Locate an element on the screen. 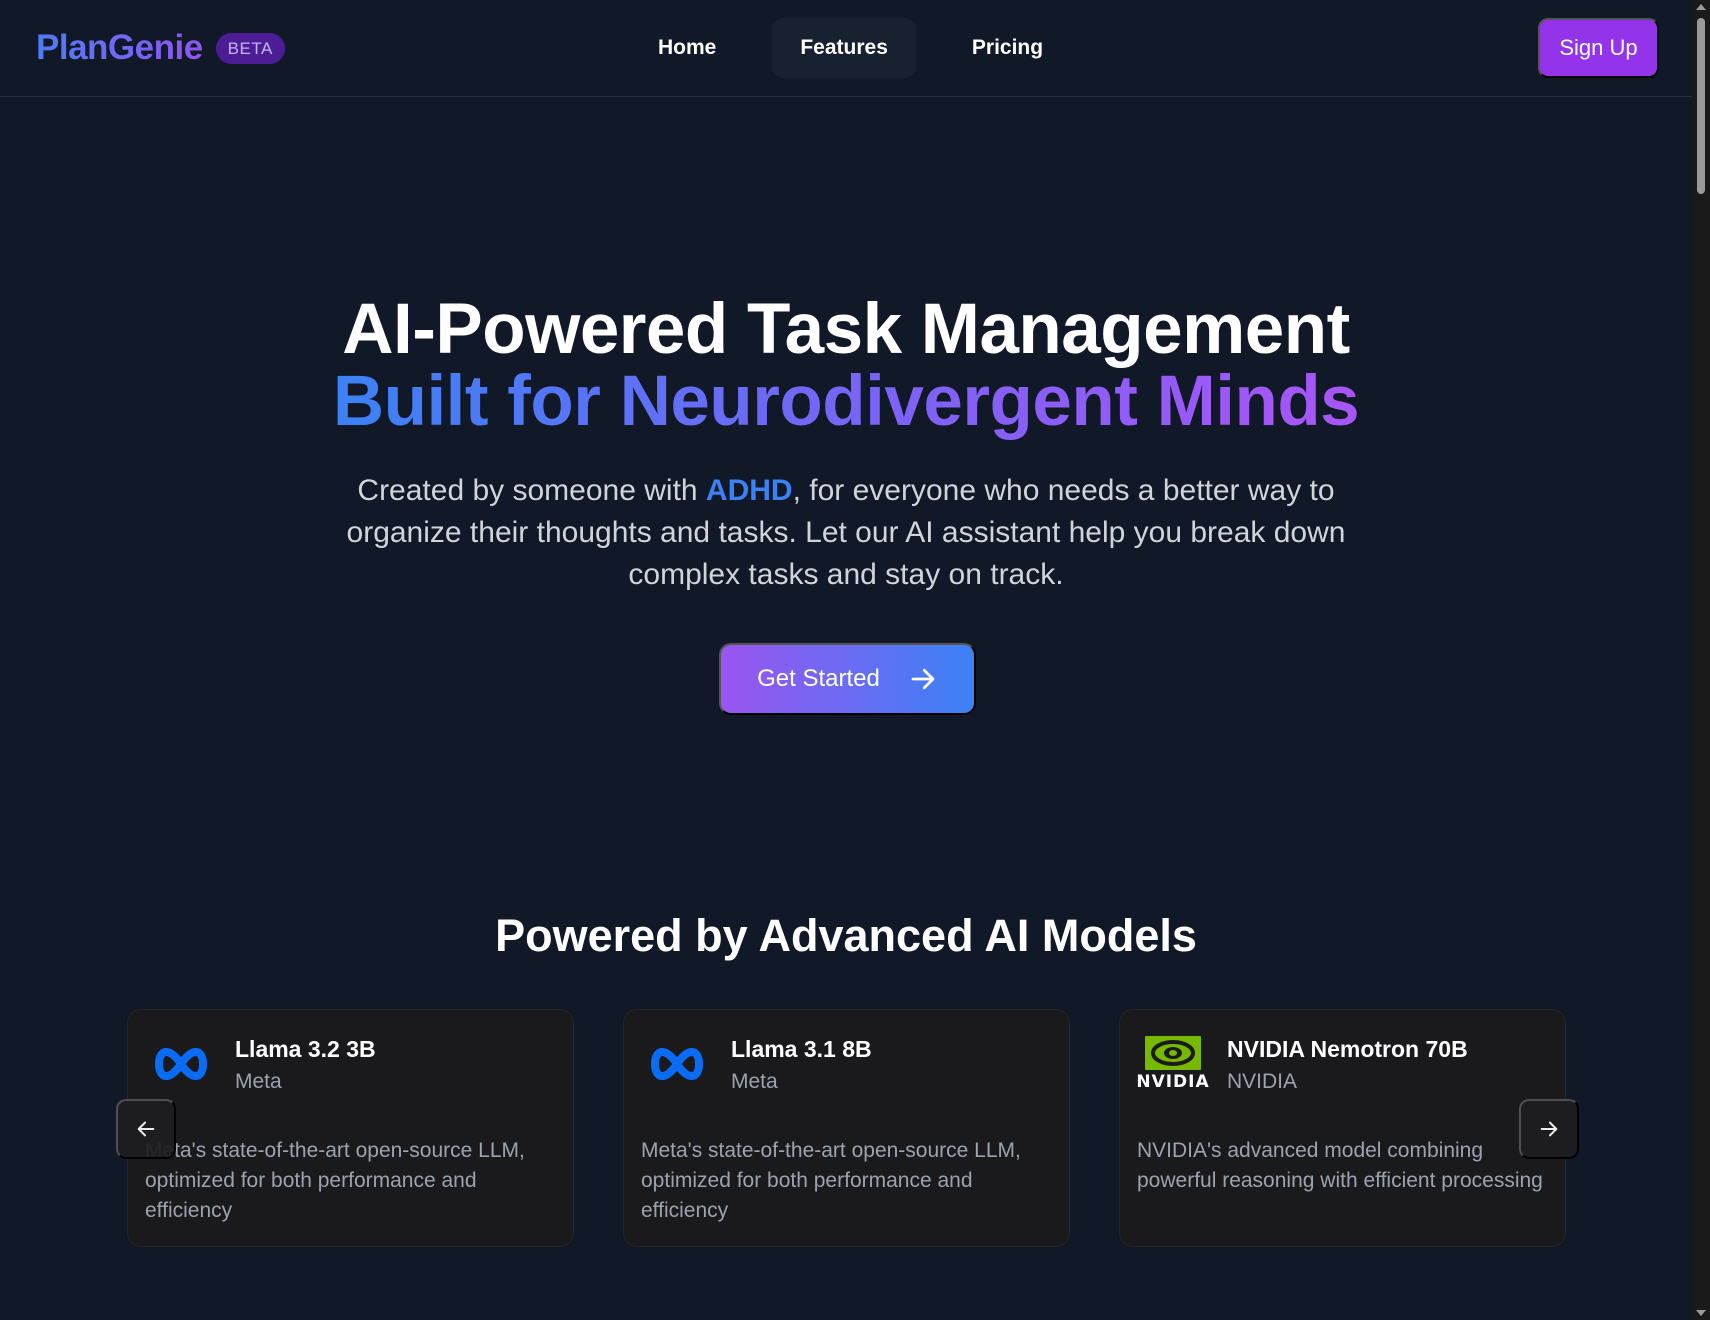 Image resolution: width=1710 pixels, height=1320 pixels. nav-home: Home is located at coordinates (687, 48).